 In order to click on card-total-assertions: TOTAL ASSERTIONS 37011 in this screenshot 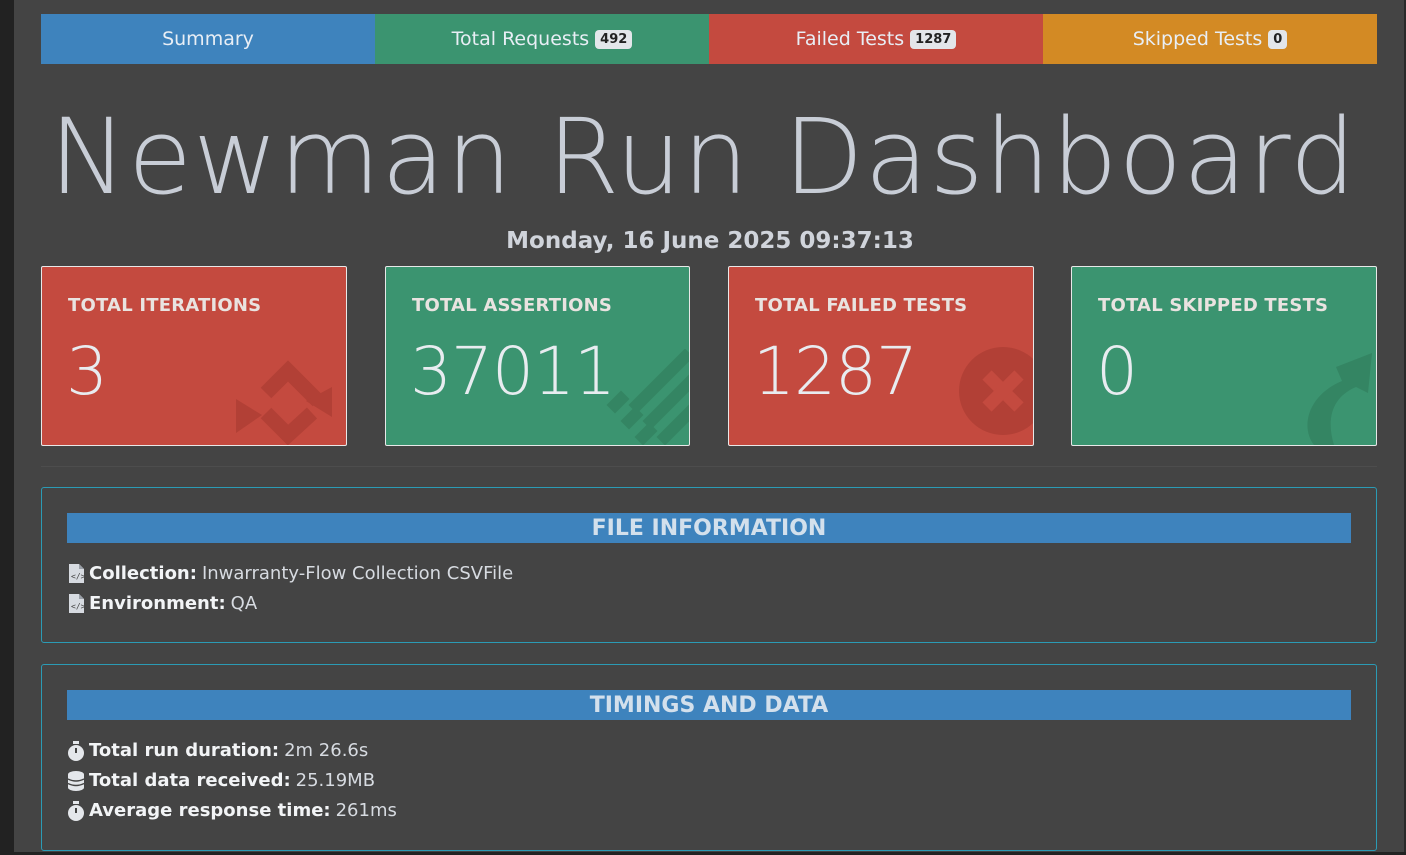, I will do `click(537, 356)`.